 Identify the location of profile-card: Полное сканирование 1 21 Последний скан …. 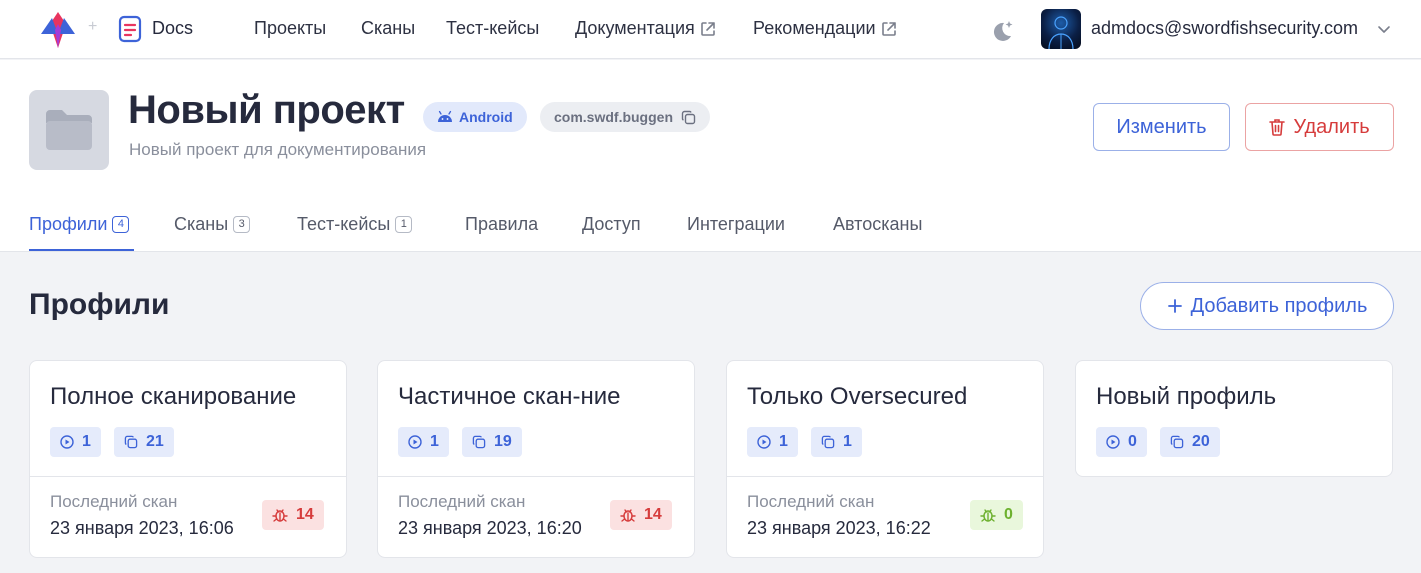
(188, 459).